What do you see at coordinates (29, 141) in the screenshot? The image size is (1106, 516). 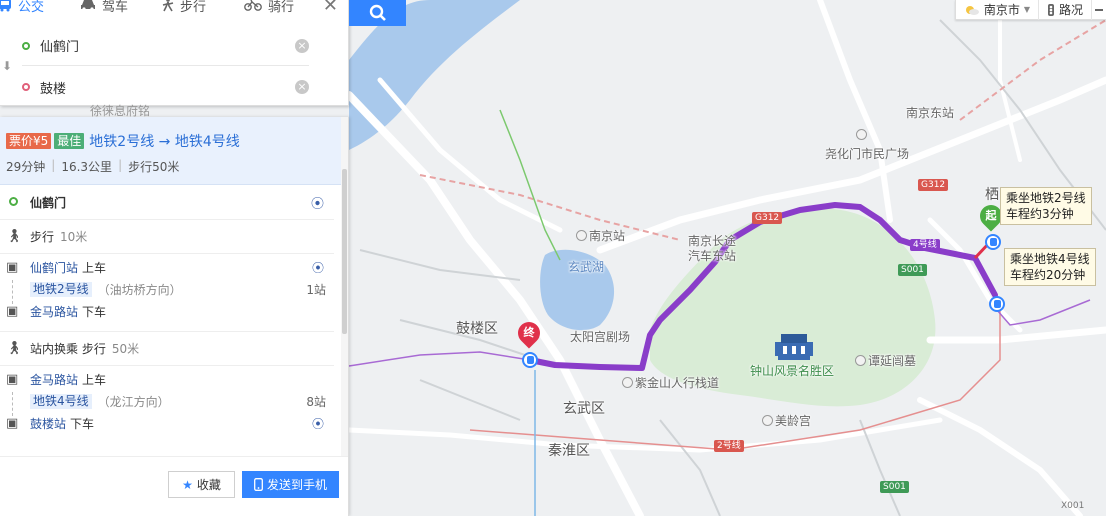 I see `price-tag: 票价¥5` at bounding box center [29, 141].